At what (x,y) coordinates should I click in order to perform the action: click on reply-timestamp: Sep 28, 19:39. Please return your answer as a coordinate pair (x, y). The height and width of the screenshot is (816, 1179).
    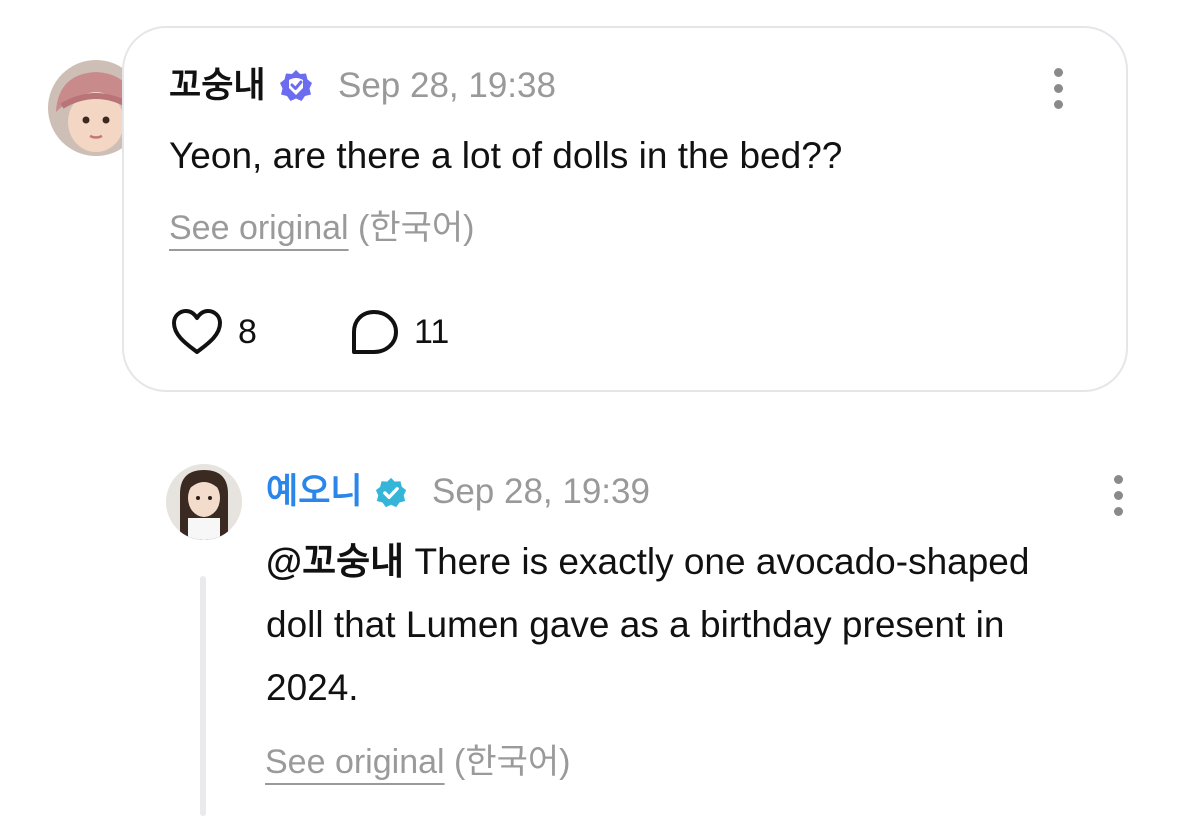
    Looking at the image, I should click on (541, 491).